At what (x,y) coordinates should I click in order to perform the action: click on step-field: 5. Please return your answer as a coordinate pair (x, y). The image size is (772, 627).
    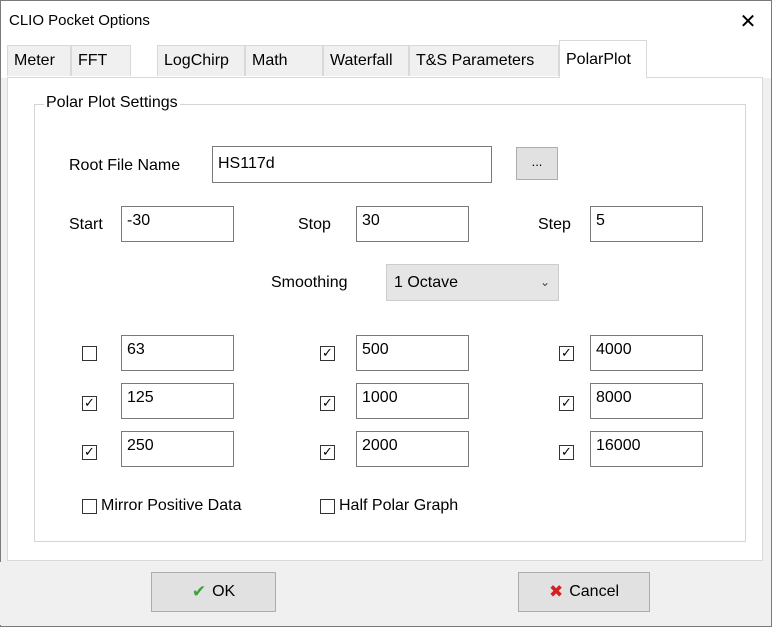
    Looking at the image, I should click on (646, 224).